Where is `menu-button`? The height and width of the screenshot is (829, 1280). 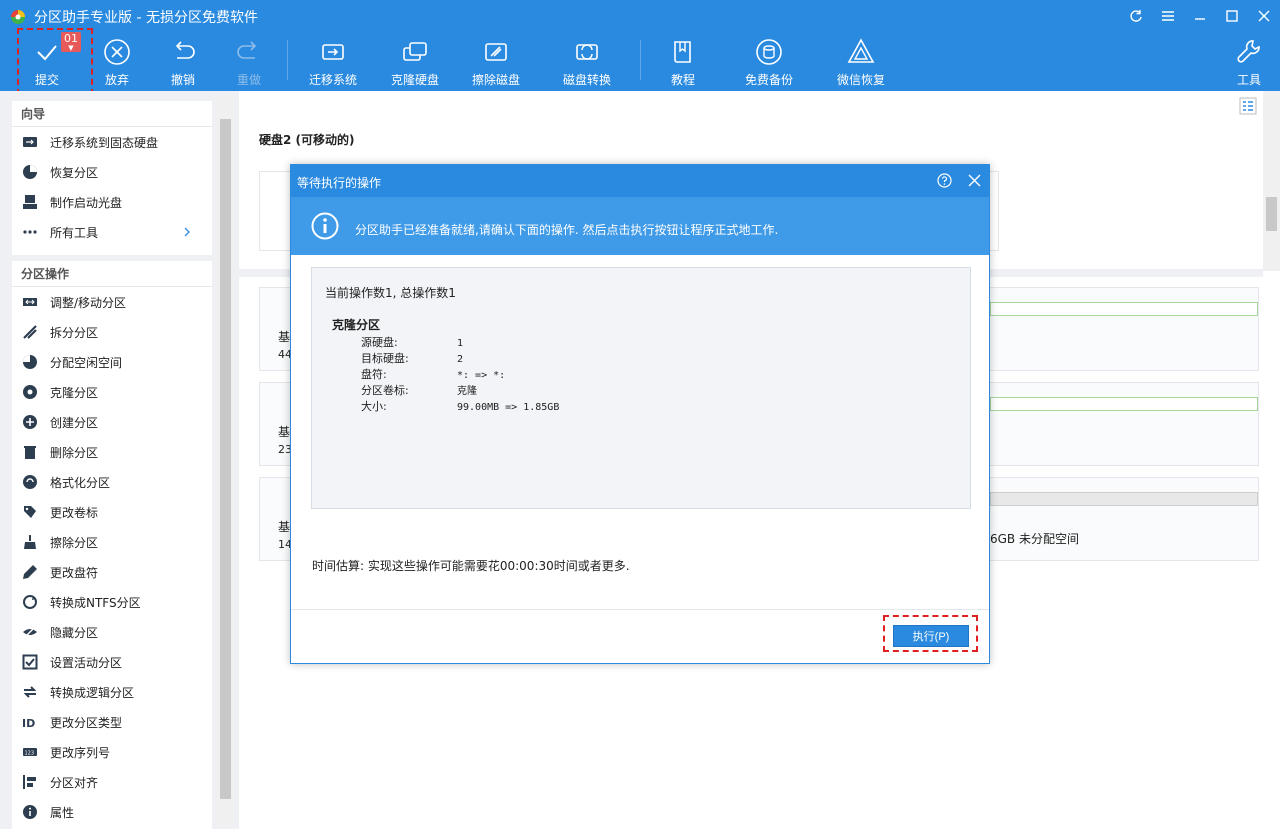
menu-button is located at coordinates (1168, 16).